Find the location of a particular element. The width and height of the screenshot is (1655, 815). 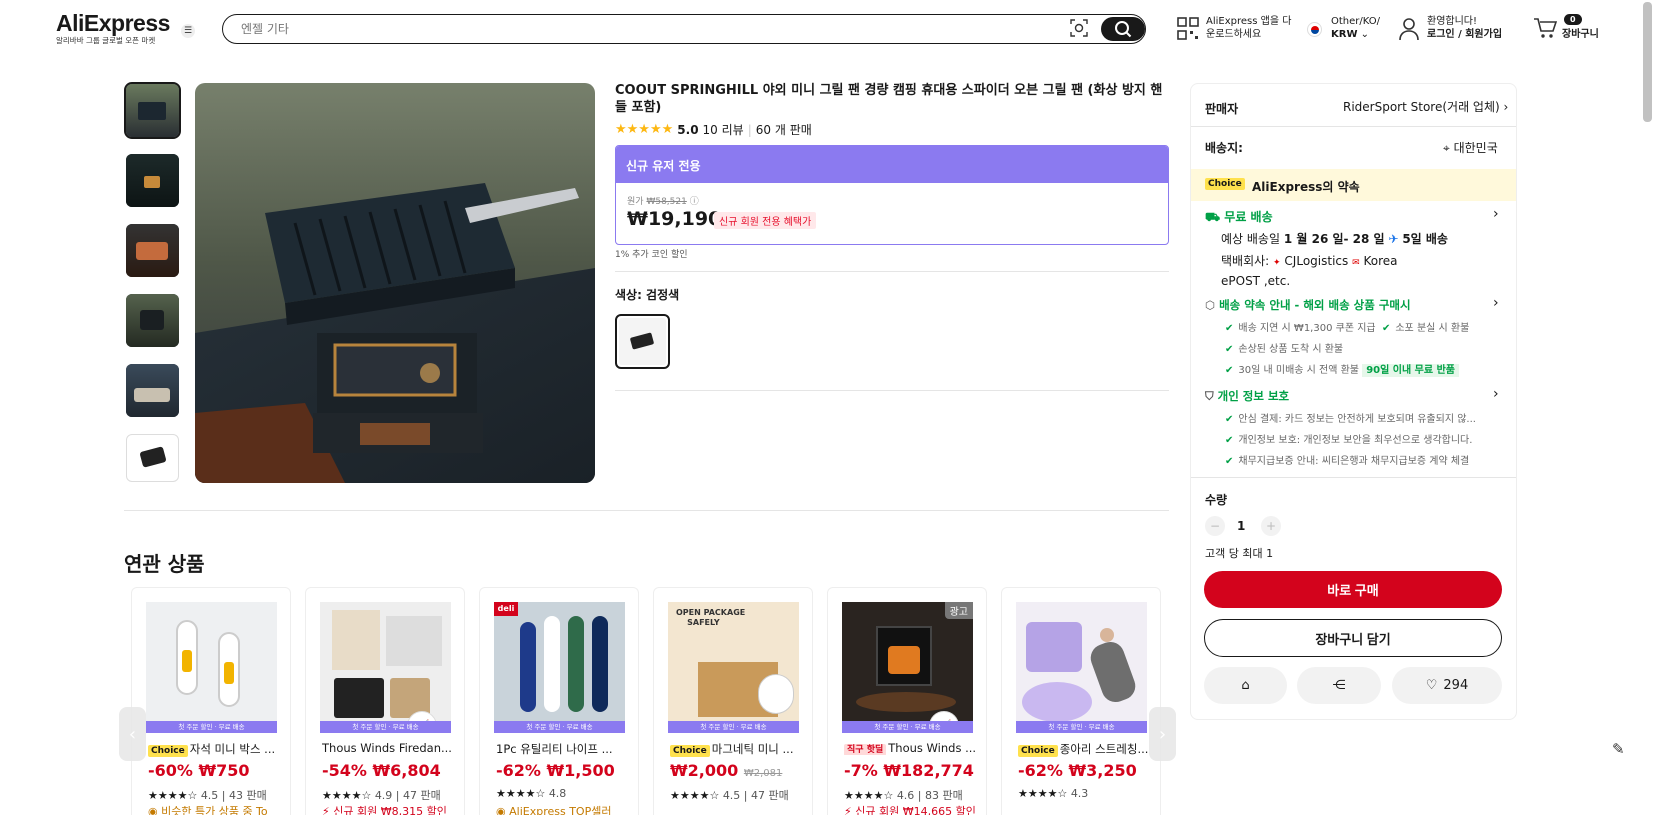

shield-icon: ⬡ is located at coordinates (1210, 305).